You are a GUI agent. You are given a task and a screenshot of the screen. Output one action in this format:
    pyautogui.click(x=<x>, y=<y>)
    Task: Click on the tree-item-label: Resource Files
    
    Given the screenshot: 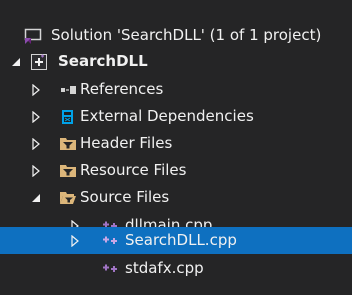 What is the action you would take?
    pyautogui.click(x=133, y=170)
    